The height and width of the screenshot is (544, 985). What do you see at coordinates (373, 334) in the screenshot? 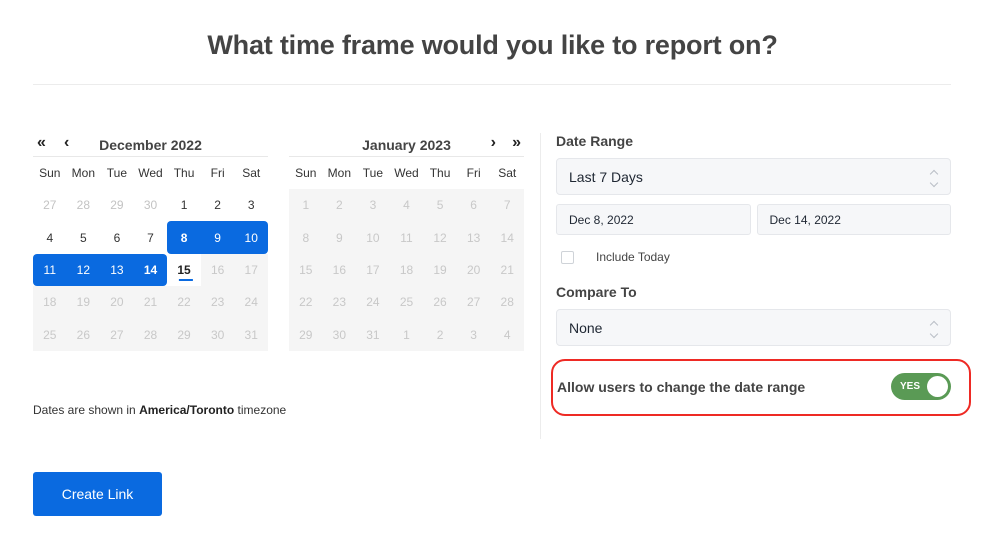
I see `calendar-day: 31` at bounding box center [373, 334].